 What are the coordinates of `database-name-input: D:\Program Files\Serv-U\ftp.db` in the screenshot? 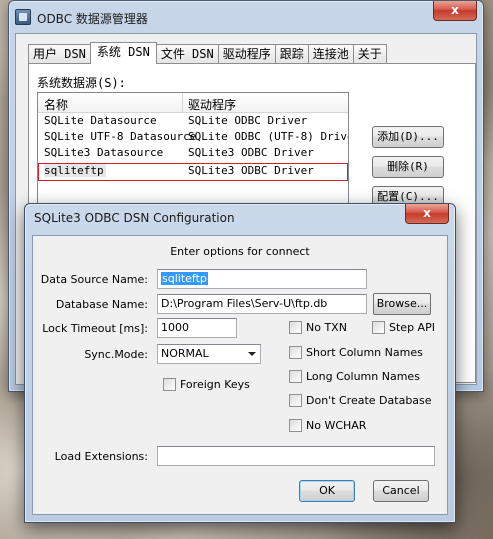 It's located at (262, 304).